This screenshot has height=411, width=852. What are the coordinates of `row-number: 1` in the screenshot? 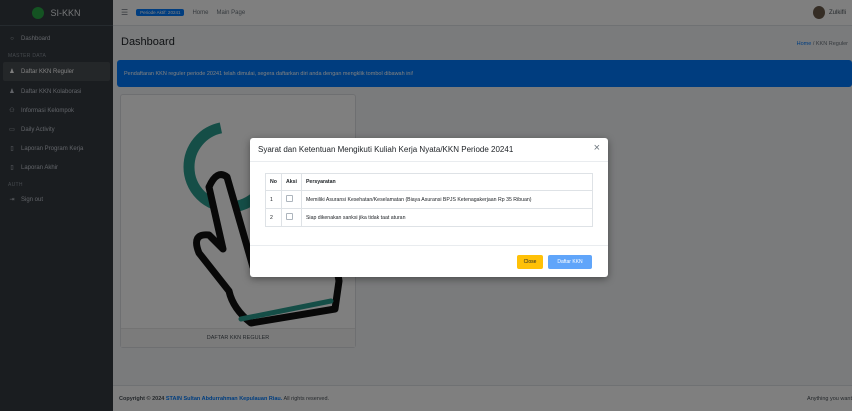 It's located at (273, 199).